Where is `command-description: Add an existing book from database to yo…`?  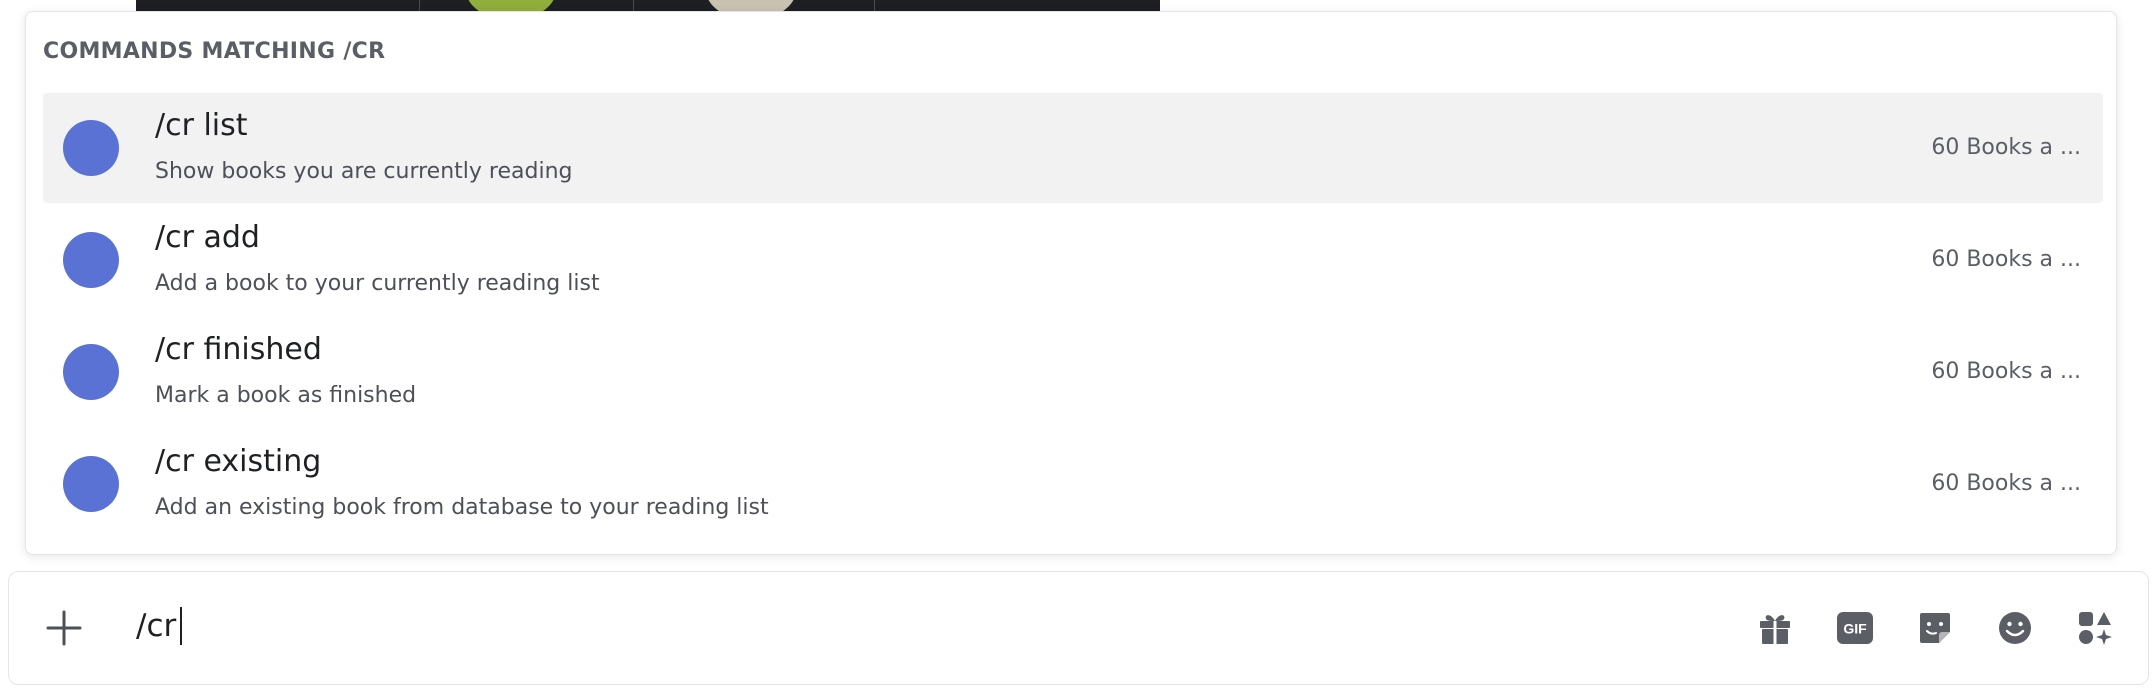 command-description: Add an existing book from database to yo… is located at coordinates (462, 507).